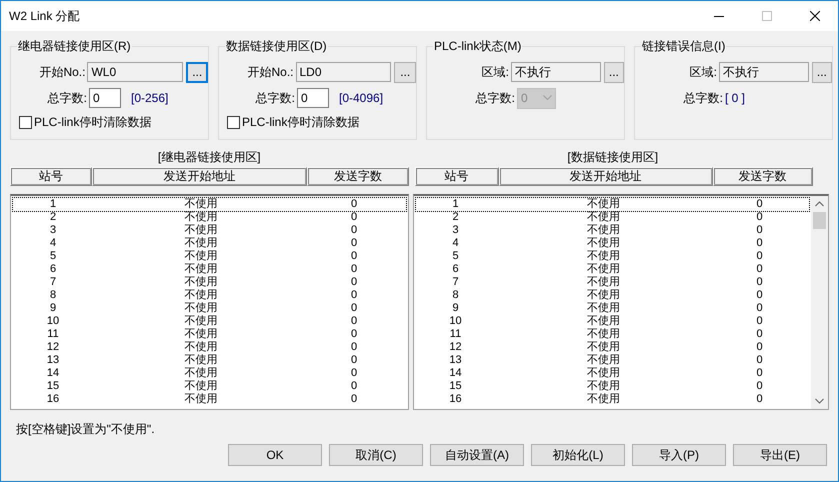 This screenshot has height=482, width=839. What do you see at coordinates (275, 455) in the screenshot?
I see `dialog-button: OK` at bounding box center [275, 455].